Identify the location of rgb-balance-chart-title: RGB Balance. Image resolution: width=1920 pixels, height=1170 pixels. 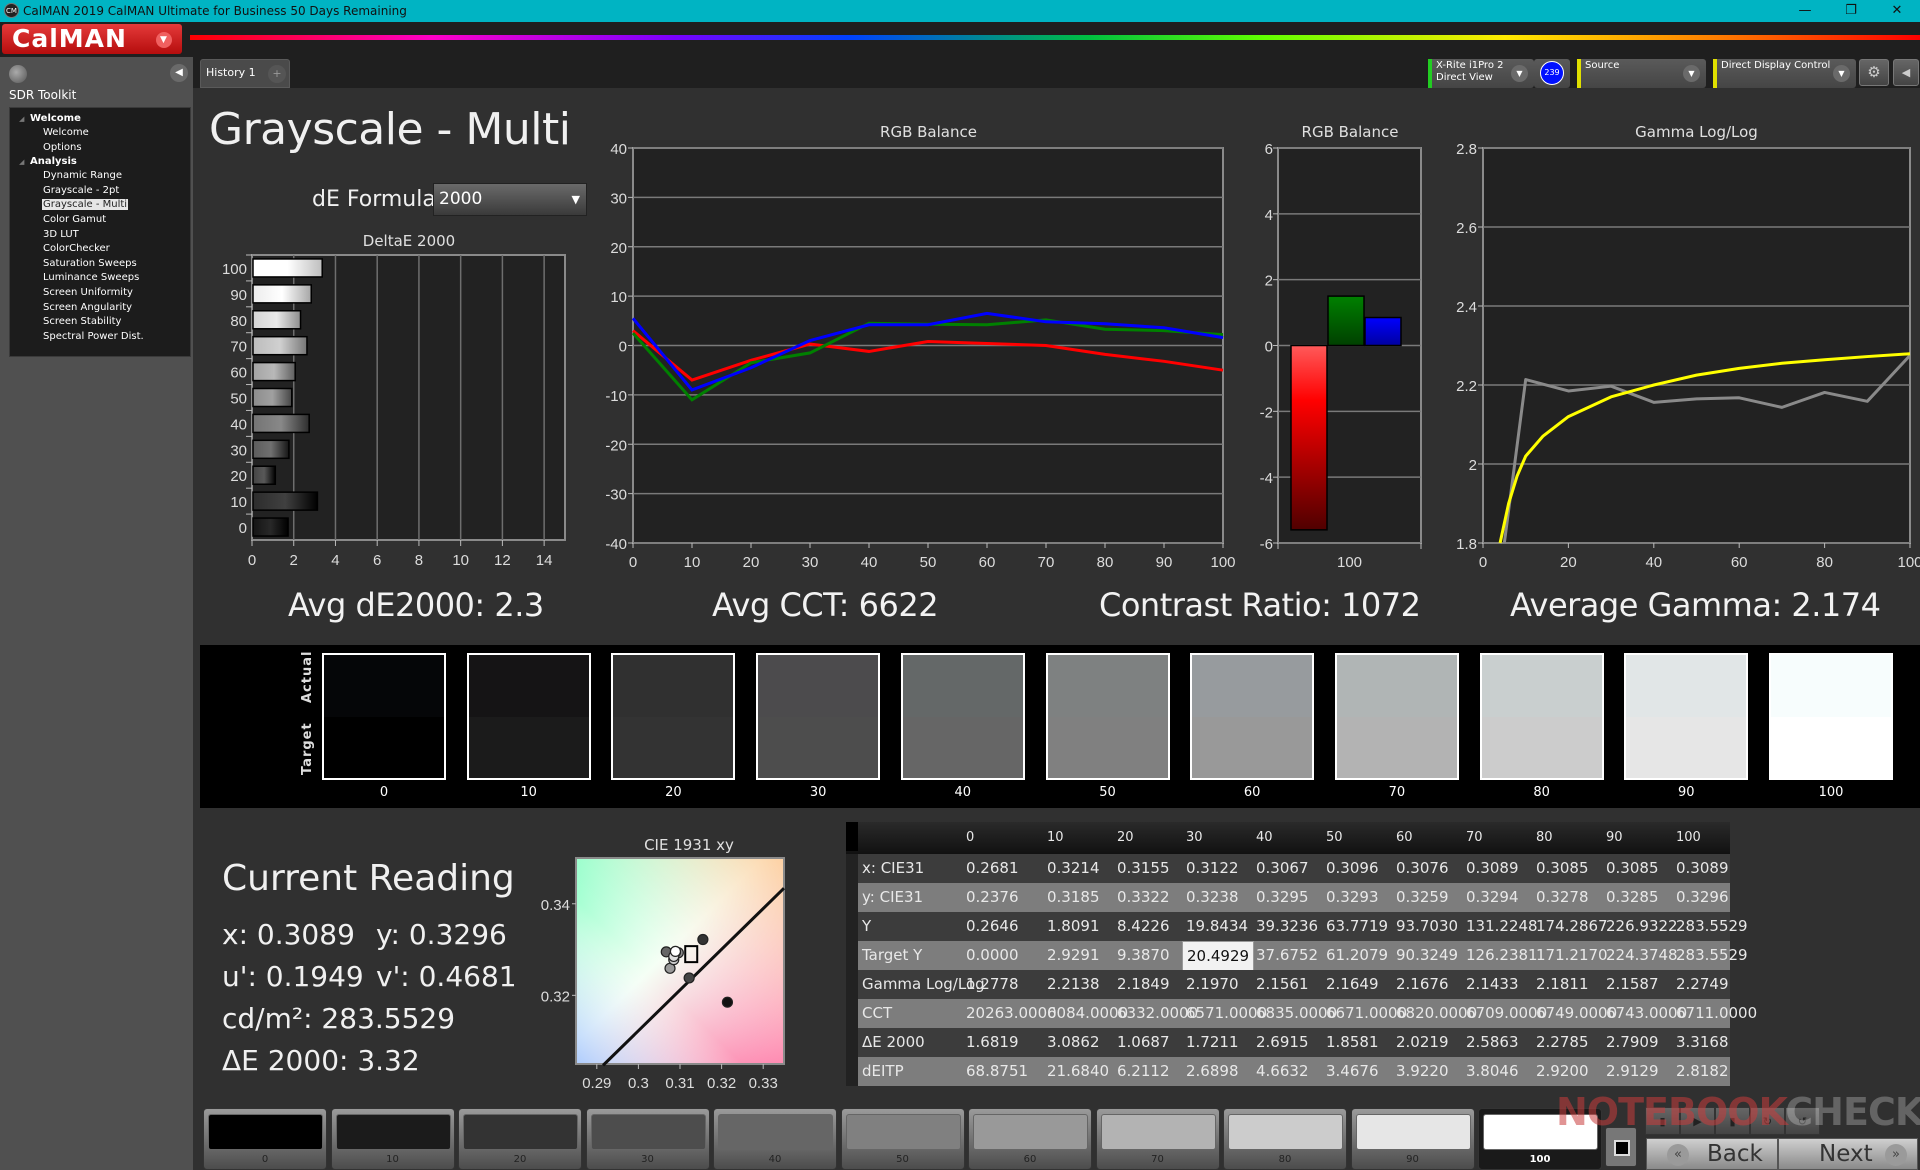
(928, 132).